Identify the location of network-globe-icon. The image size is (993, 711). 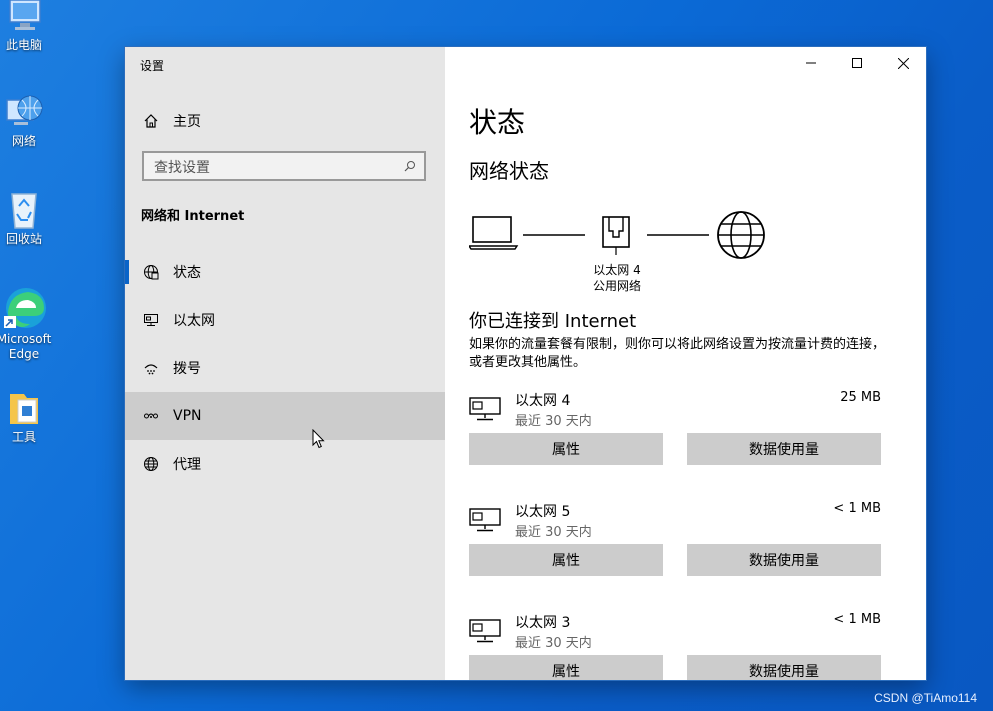
(24, 110).